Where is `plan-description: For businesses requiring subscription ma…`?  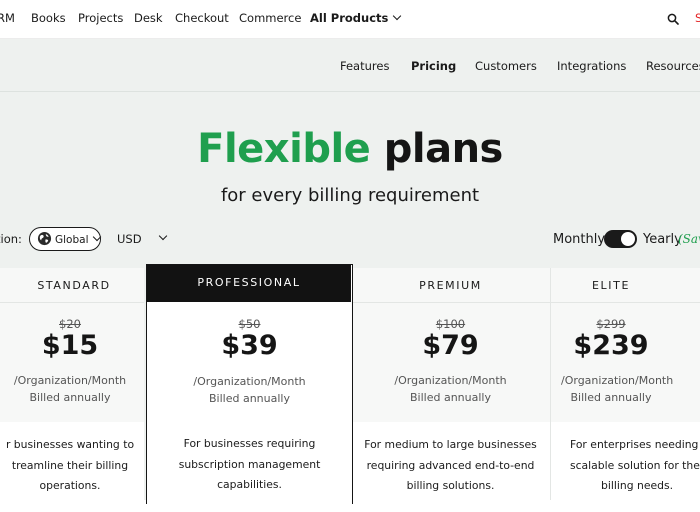
plan-description: For businesses requiring subscription ma… is located at coordinates (249, 465).